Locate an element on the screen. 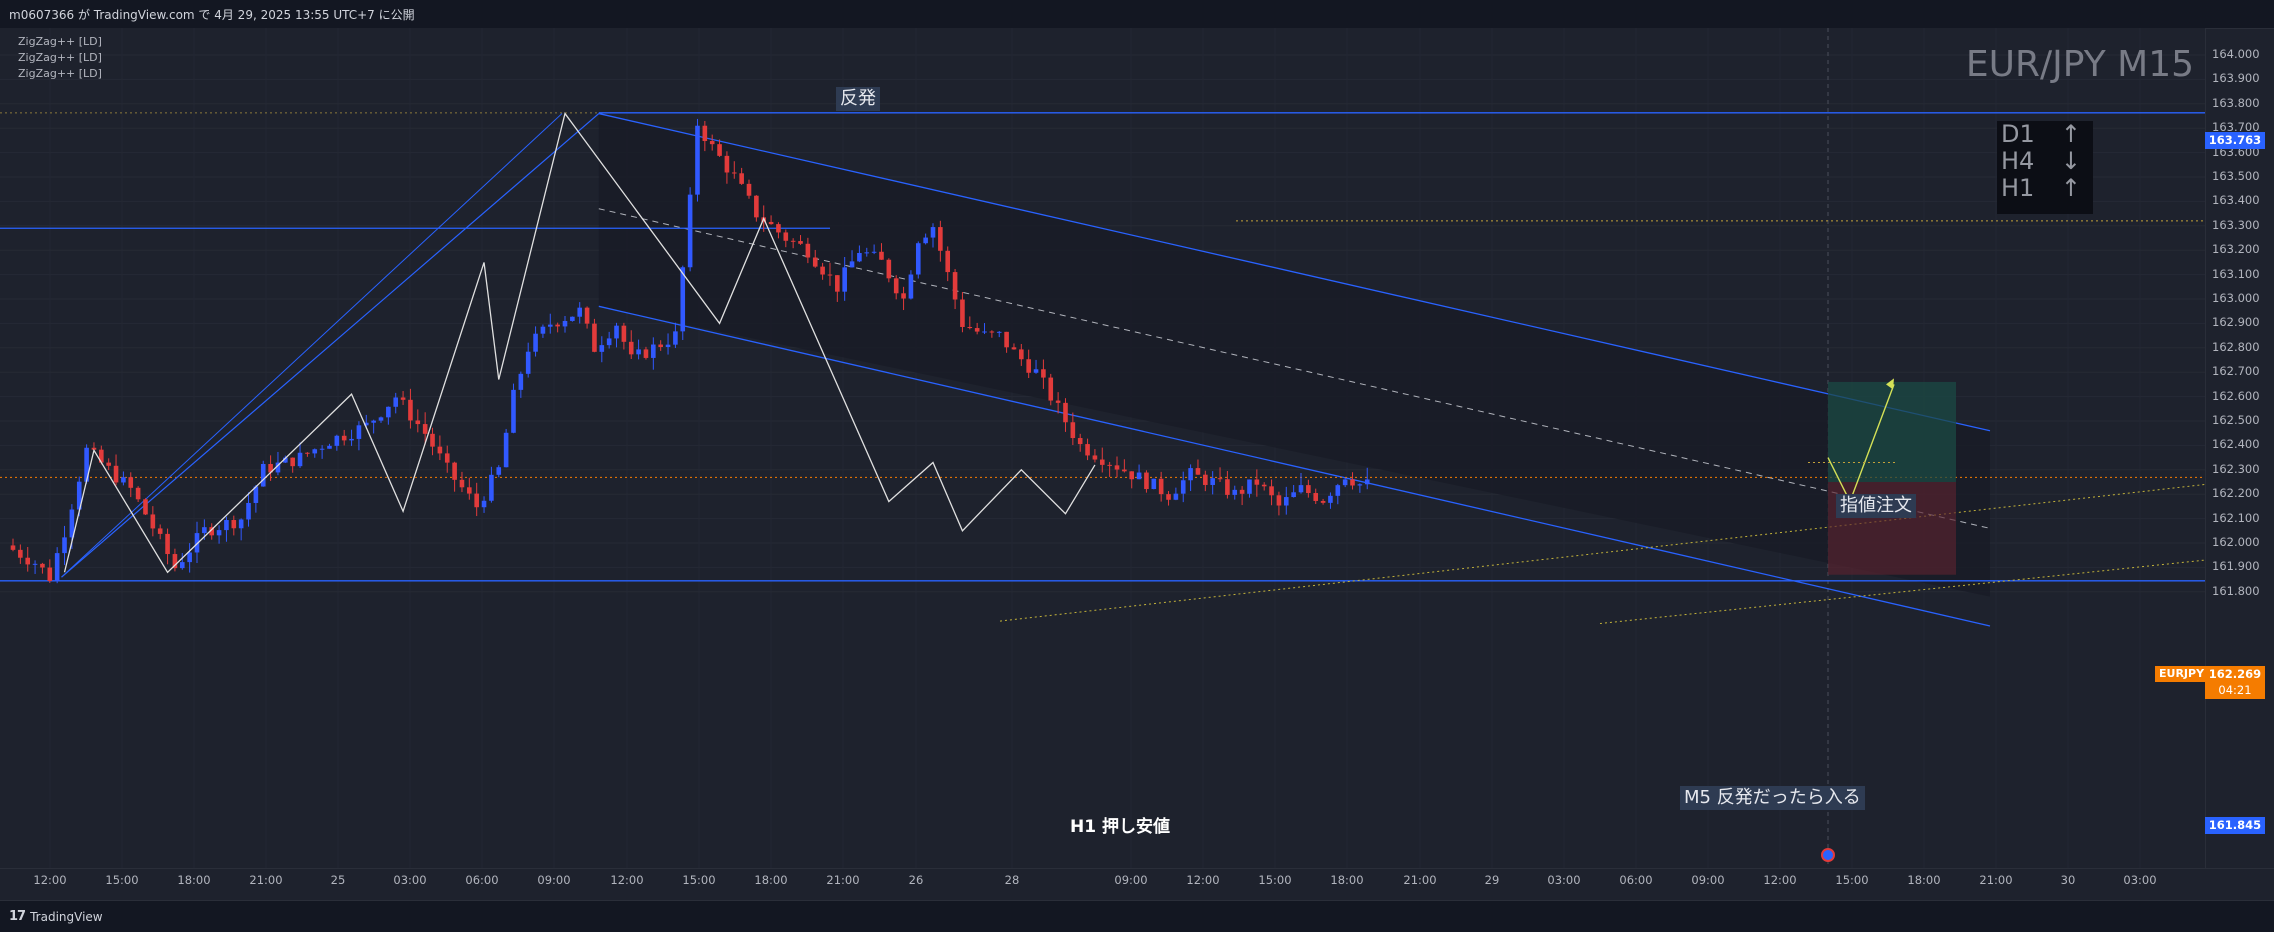  support-price-label: 161.845 is located at coordinates (2235, 825).